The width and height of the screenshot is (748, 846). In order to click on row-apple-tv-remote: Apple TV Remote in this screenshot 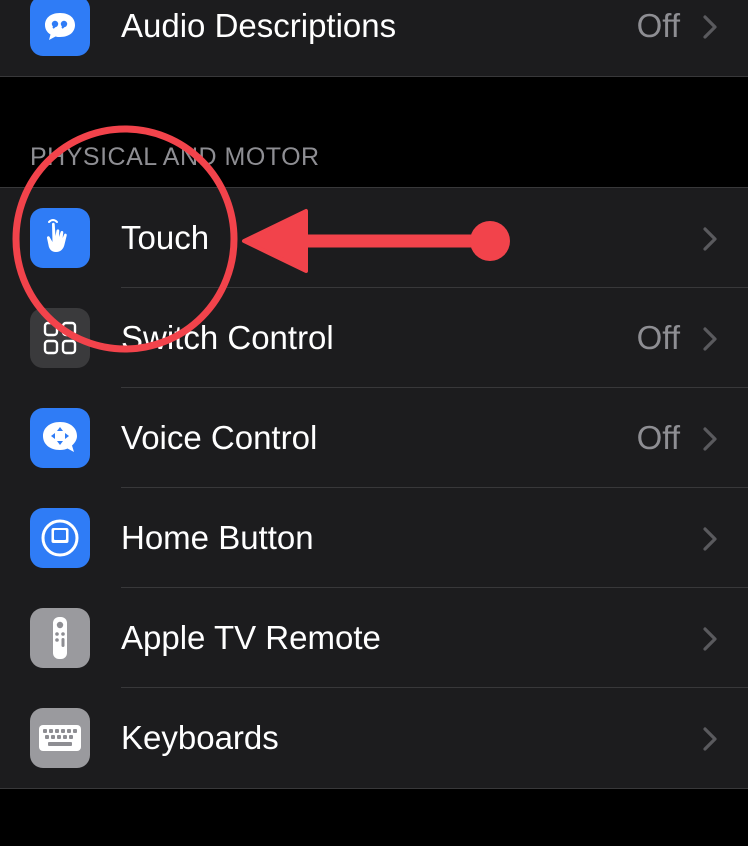, I will do `click(374, 638)`.